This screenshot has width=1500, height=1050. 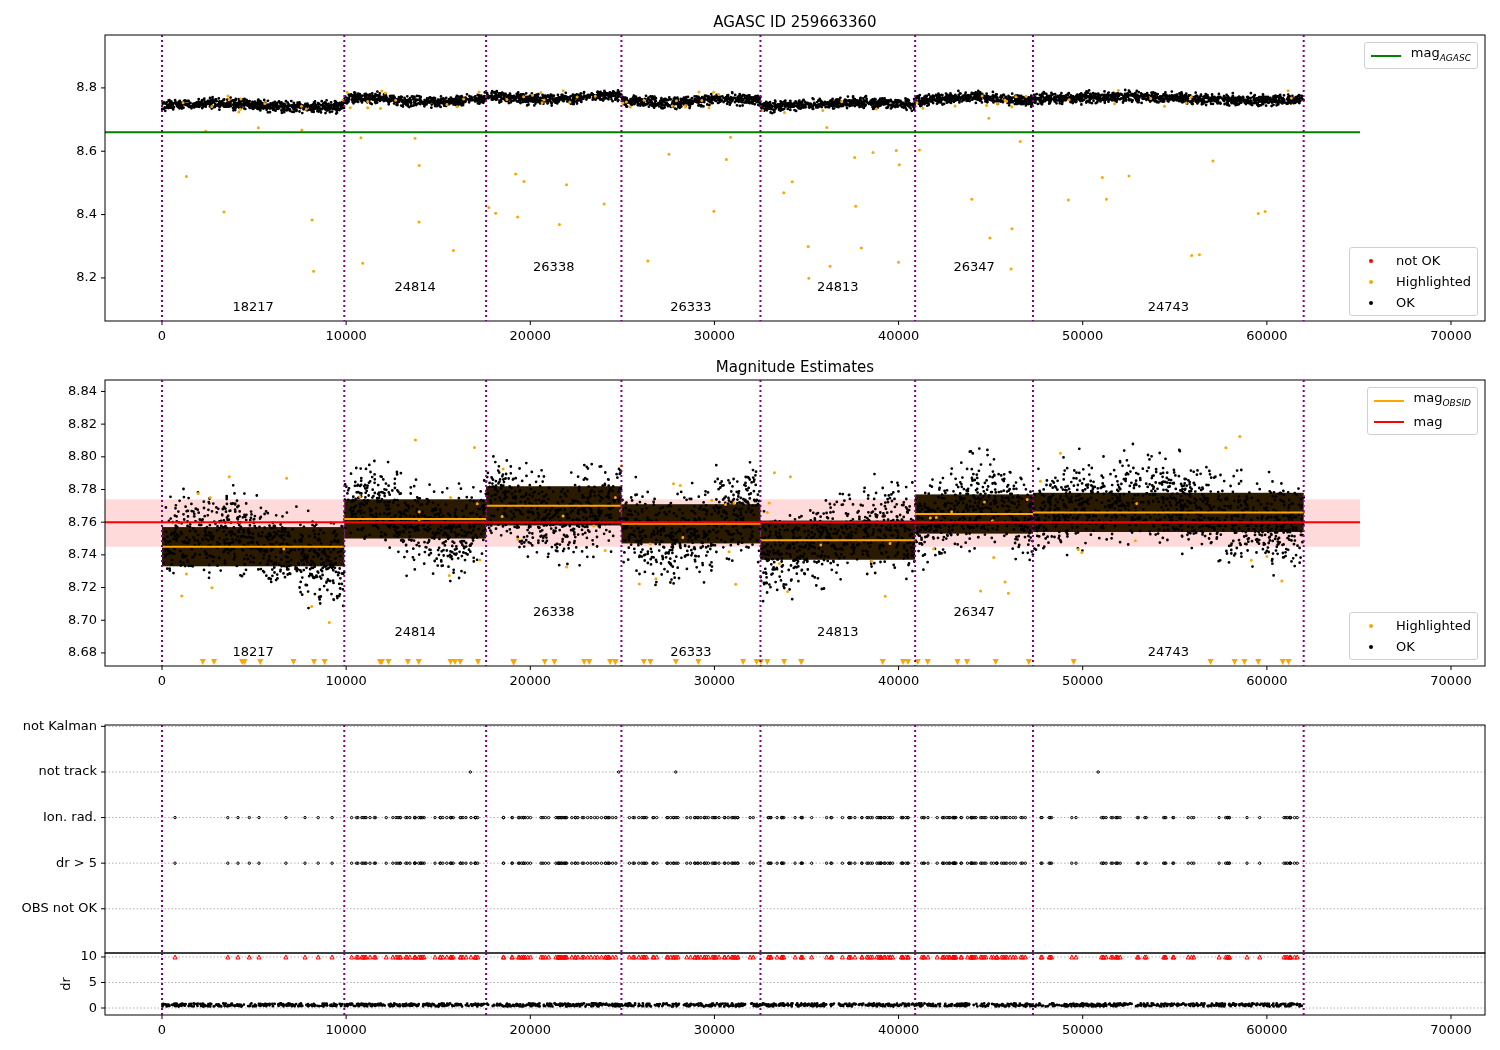 What do you see at coordinates (82, 619) in the screenshot?
I see `tick-label: 8.70` at bounding box center [82, 619].